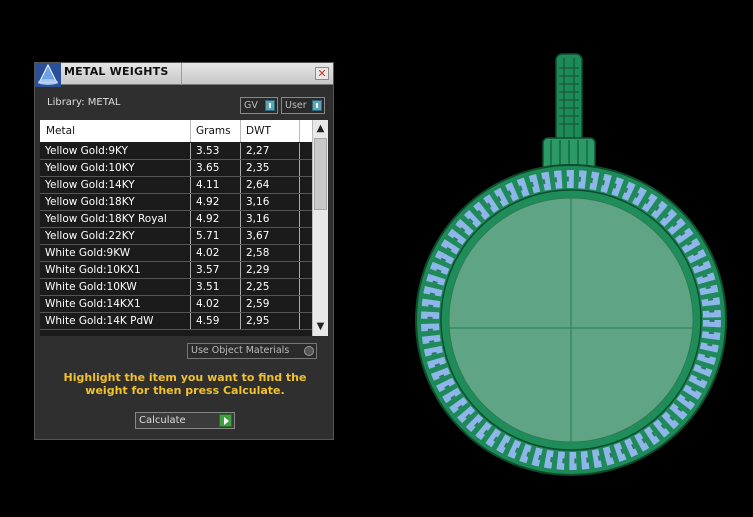  Describe the element at coordinates (88, 253) in the screenshot. I see `metal-cell: White Gold:9KW` at that location.